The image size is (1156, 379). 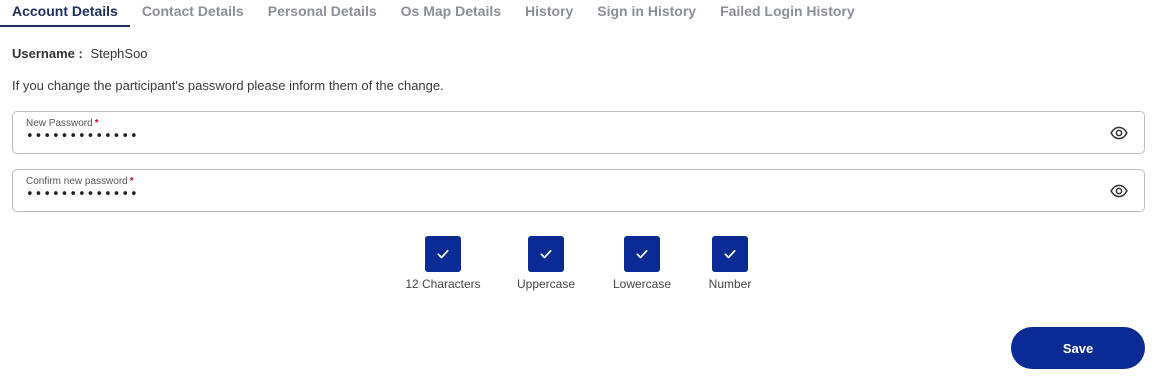 I want to click on tab-os-map-details: Os Map Details, so click(x=451, y=13).